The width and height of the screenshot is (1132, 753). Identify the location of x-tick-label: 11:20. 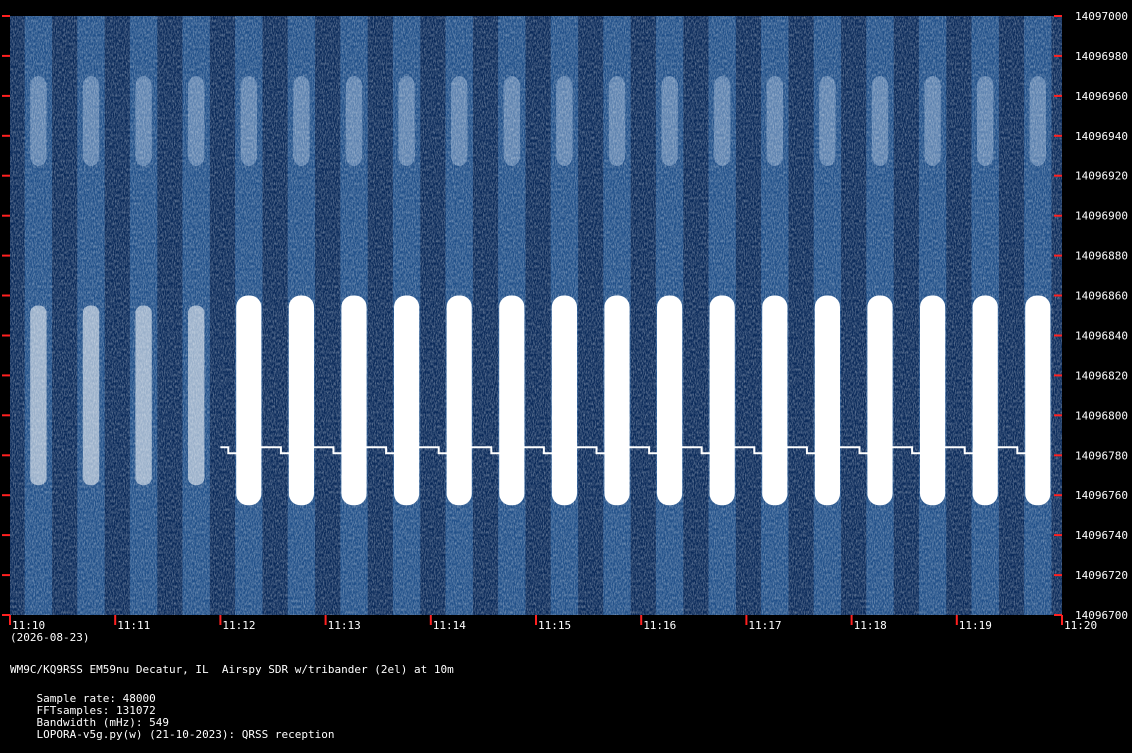
(1080, 625).